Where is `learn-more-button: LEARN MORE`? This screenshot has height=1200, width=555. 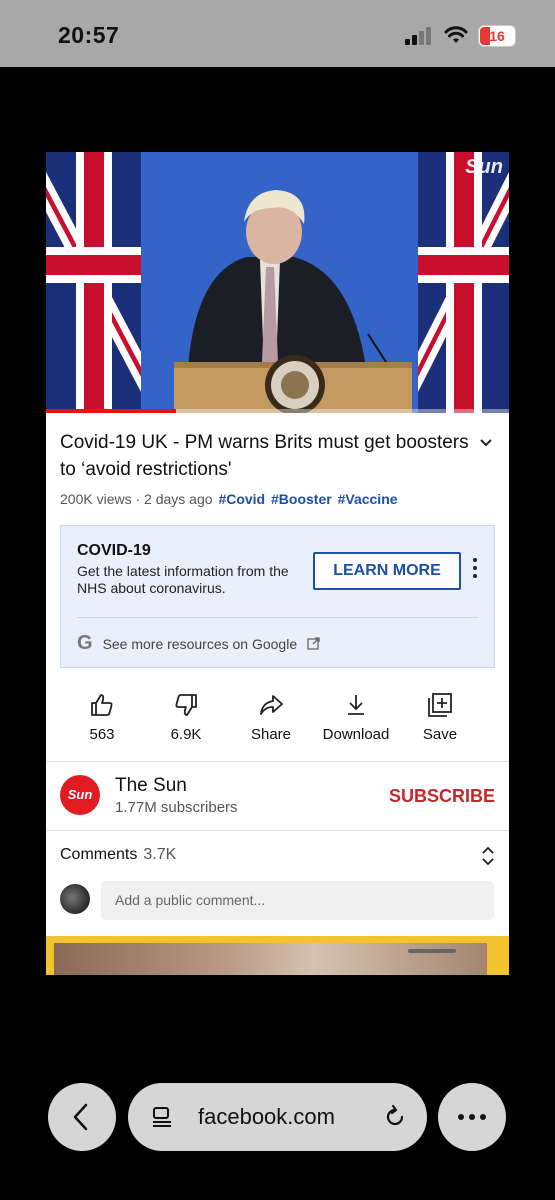
learn-more-button: LEARN MORE is located at coordinates (387, 571).